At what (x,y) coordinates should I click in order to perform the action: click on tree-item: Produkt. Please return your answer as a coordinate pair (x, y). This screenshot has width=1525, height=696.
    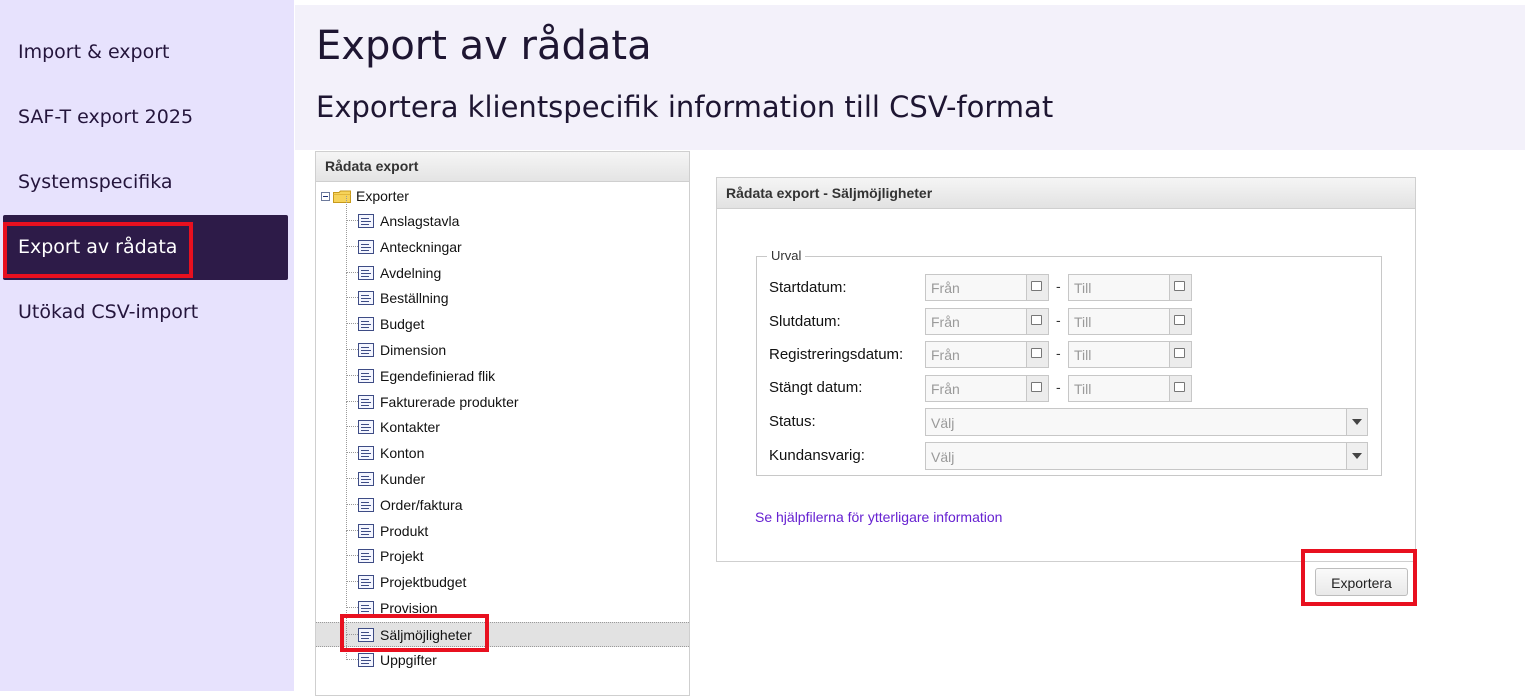
    Looking at the image, I should click on (502, 524).